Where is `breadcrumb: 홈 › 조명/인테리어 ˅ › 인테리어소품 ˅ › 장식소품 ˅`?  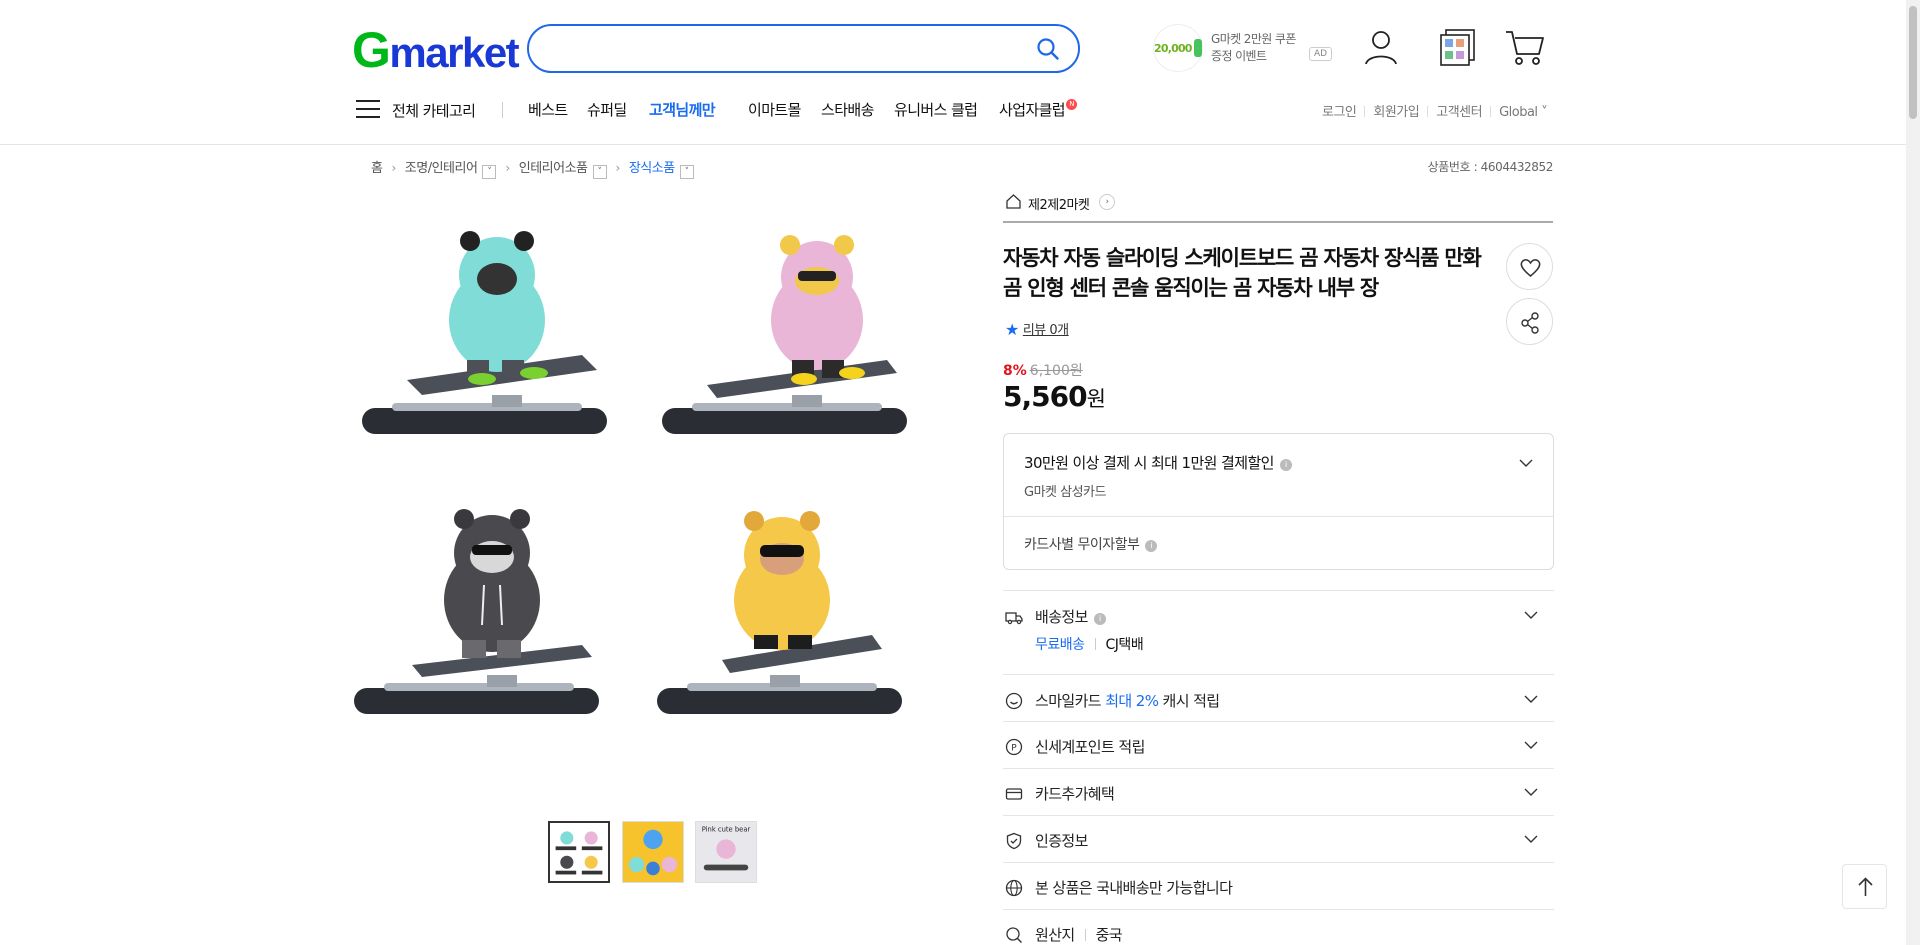
breadcrumb: 홈 › 조명/인테리어 ˅ › 인테리어소품 ˅ › 장식소품 ˅ is located at coordinates (532, 168).